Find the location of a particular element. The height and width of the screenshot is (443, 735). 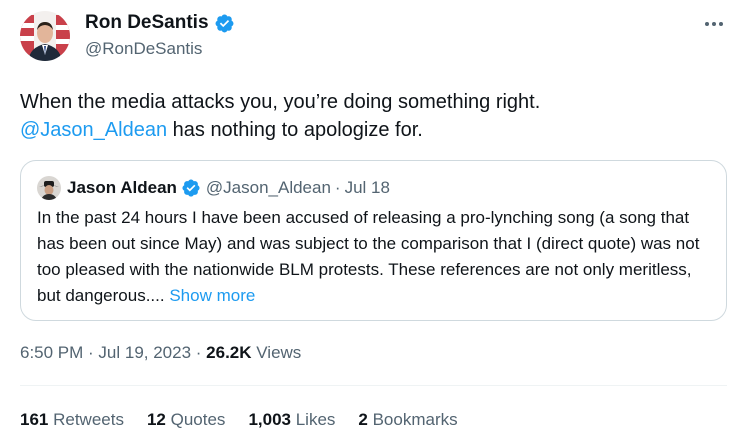

show-more-link: Show more is located at coordinates (212, 295).